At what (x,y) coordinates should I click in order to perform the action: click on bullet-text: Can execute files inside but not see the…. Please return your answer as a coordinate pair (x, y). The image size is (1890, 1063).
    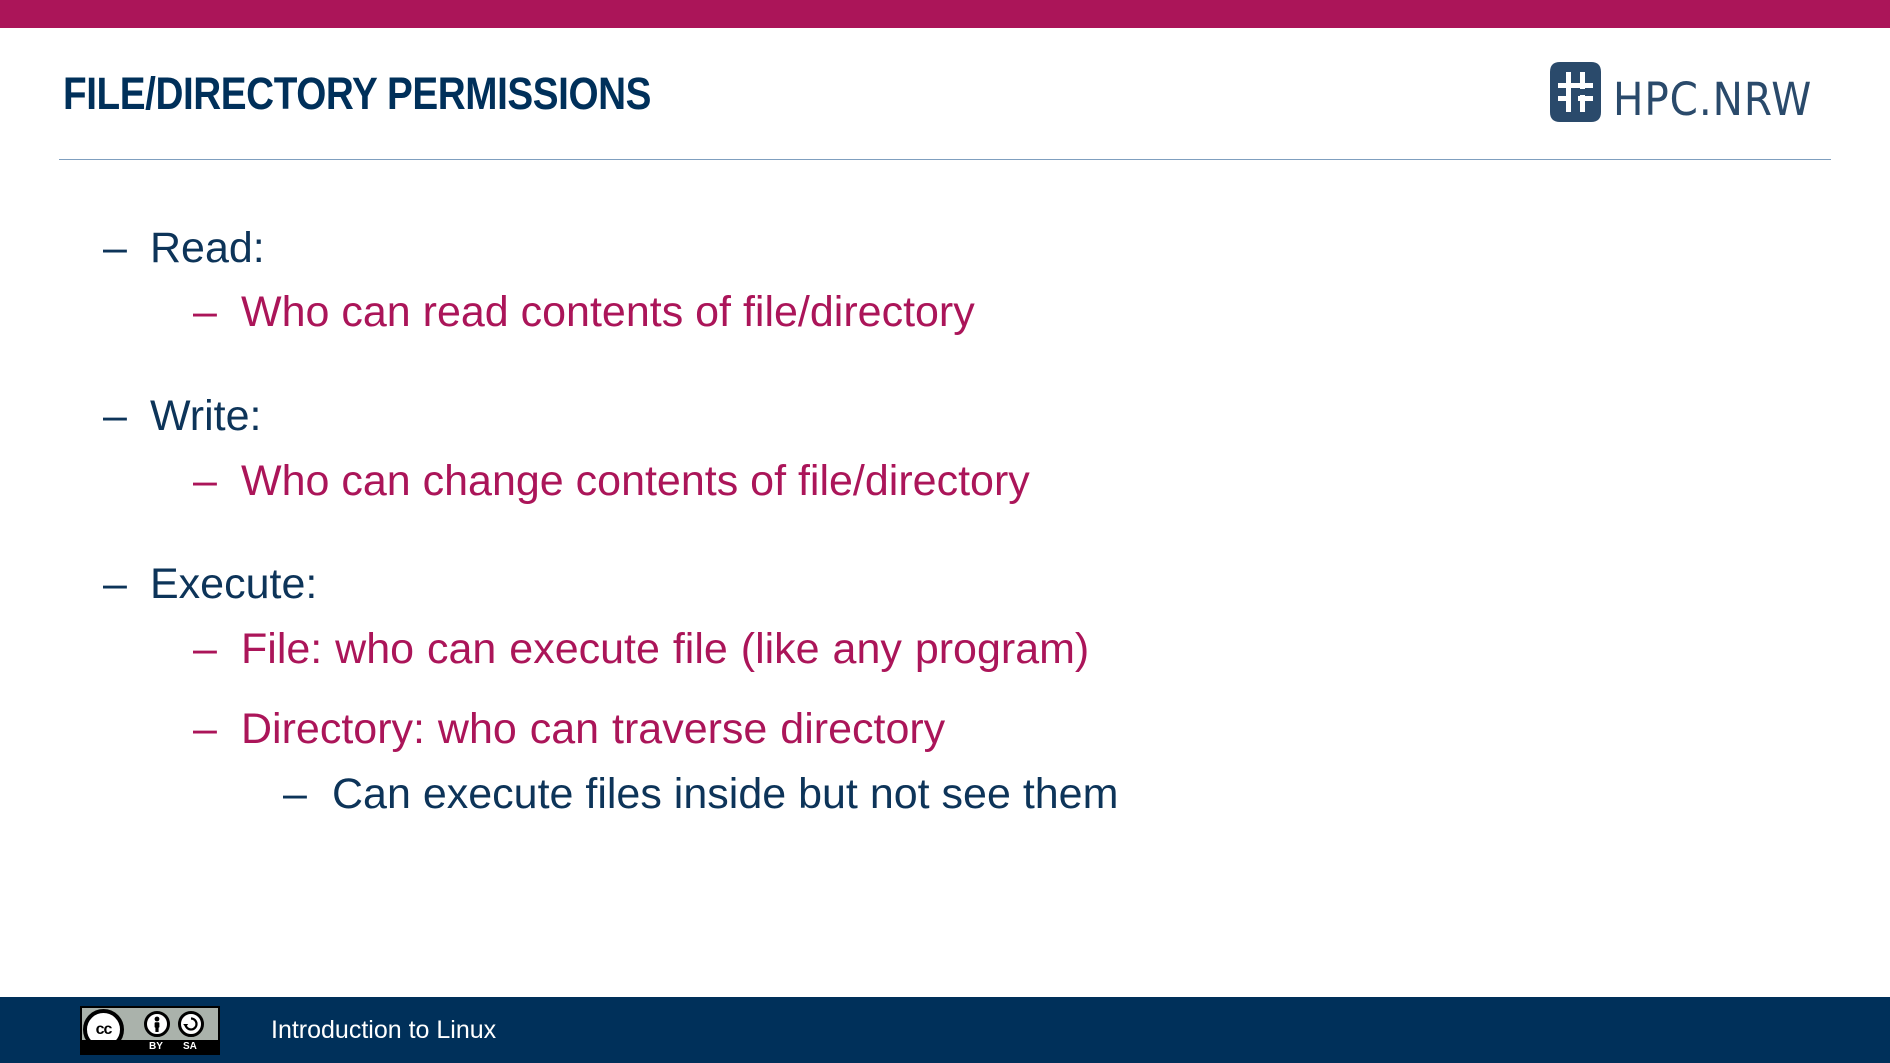
    Looking at the image, I should click on (725, 794).